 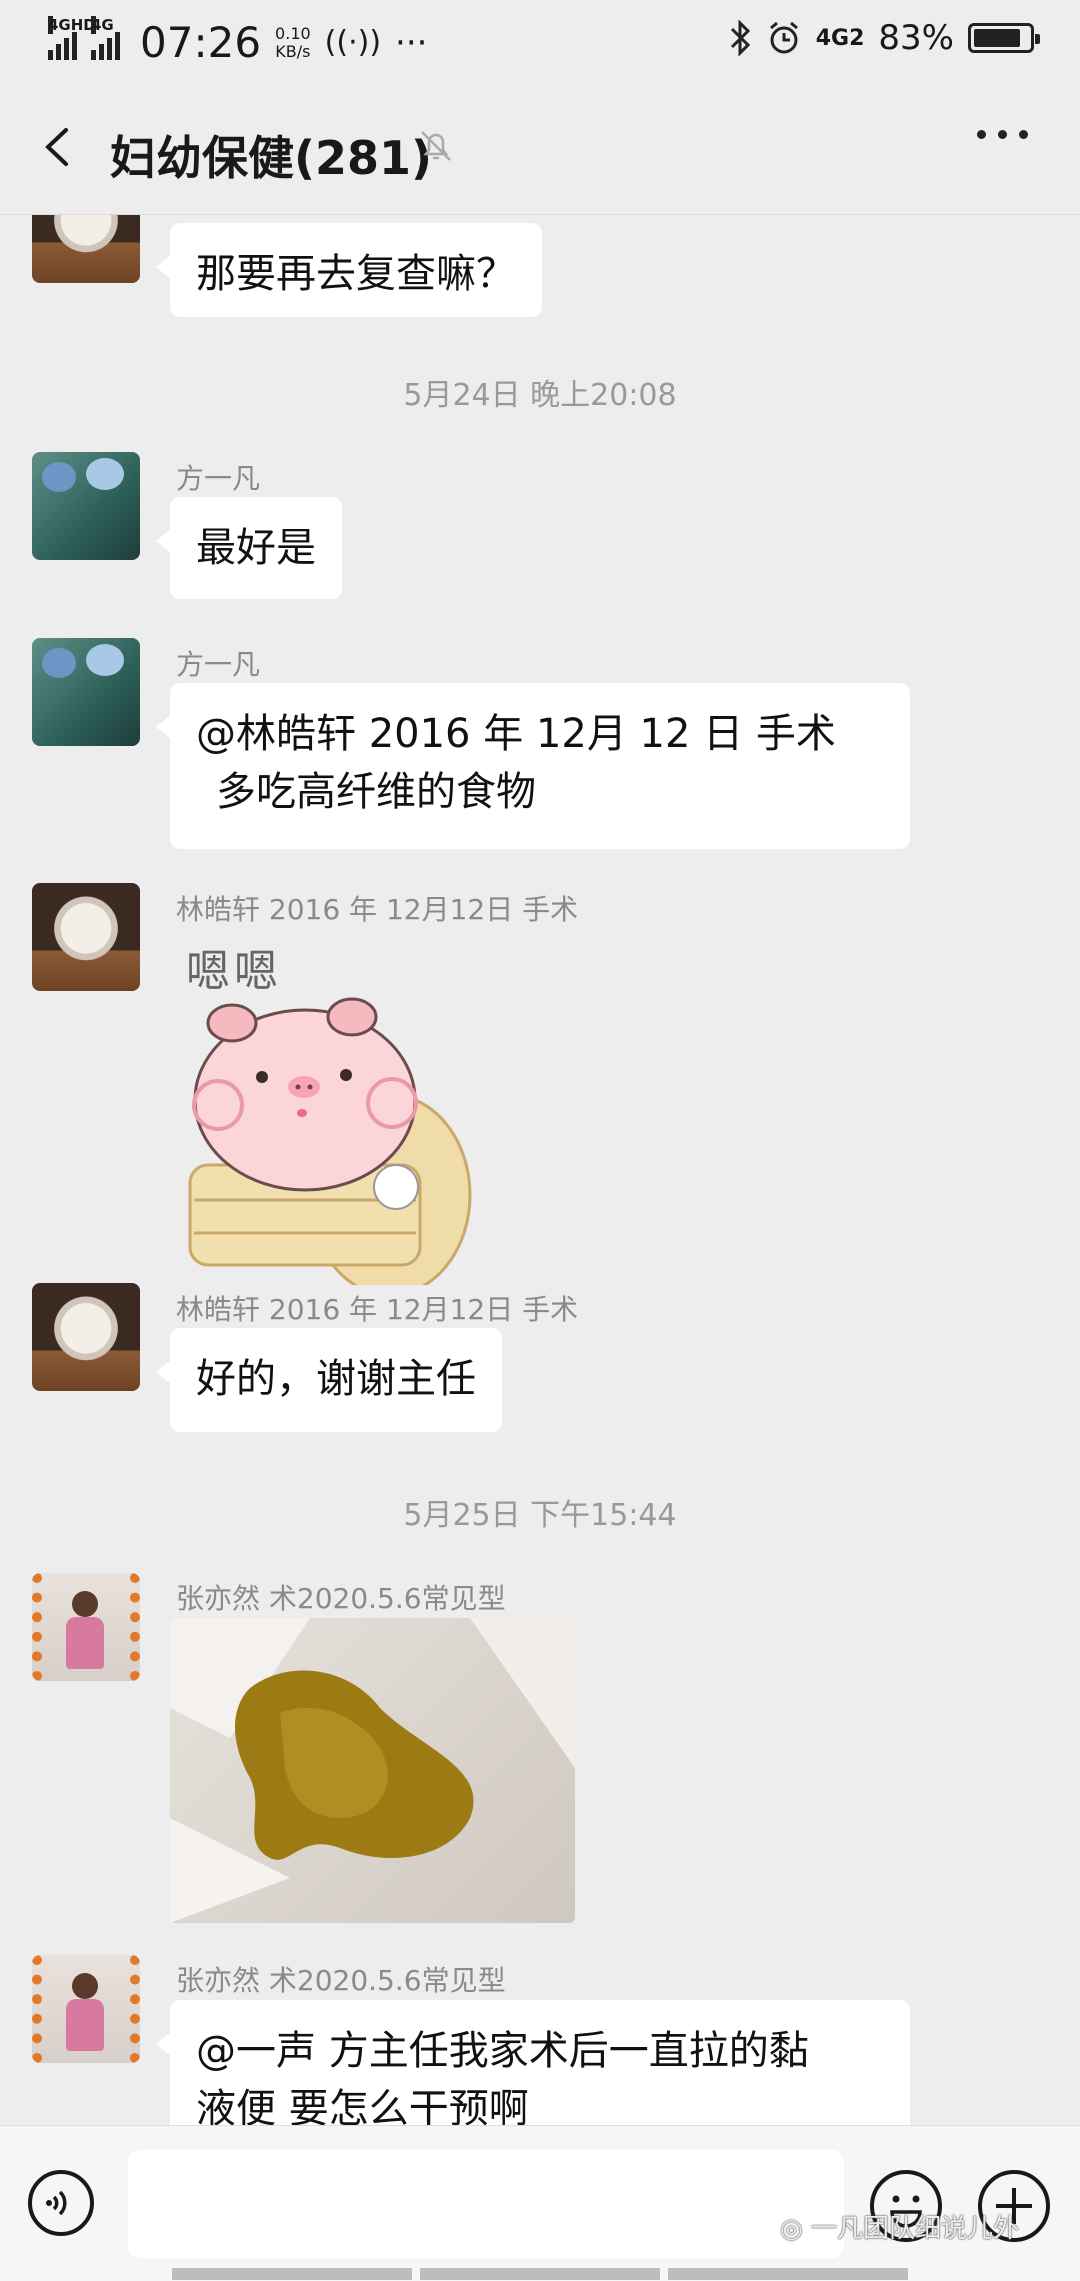 What do you see at coordinates (349, 270) in the screenshot?
I see `message-bubble: 那要再去复查嘛？` at bounding box center [349, 270].